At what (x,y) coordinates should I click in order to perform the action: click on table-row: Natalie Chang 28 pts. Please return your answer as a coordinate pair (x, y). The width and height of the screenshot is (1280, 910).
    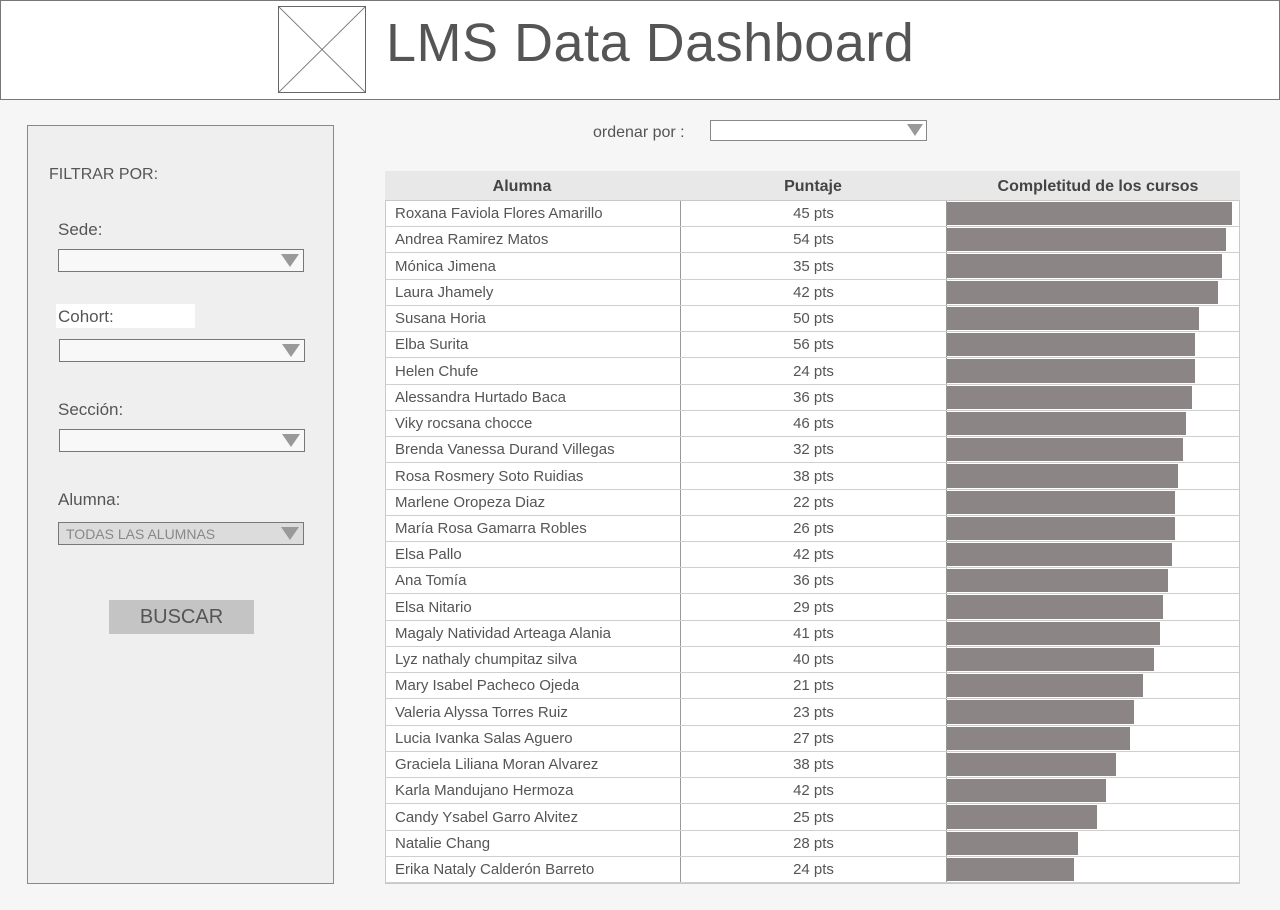
    Looking at the image, I should click on (812, 844).